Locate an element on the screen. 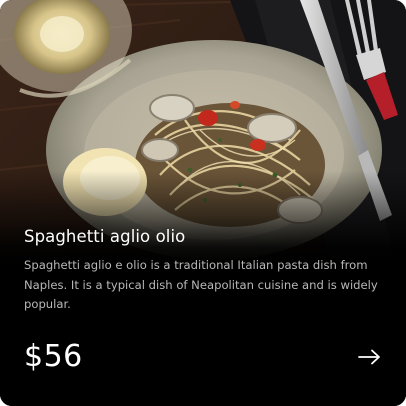  dish-title: Spaghetti aglio olio is located at coordinates (105, 236).